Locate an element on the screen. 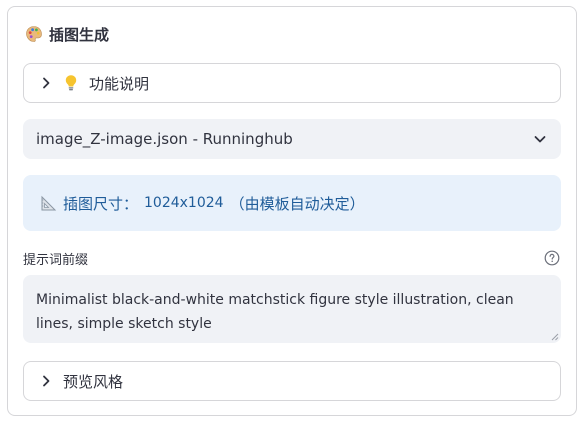  expander-label: 预览风格 is located at coordinates (93, 381).